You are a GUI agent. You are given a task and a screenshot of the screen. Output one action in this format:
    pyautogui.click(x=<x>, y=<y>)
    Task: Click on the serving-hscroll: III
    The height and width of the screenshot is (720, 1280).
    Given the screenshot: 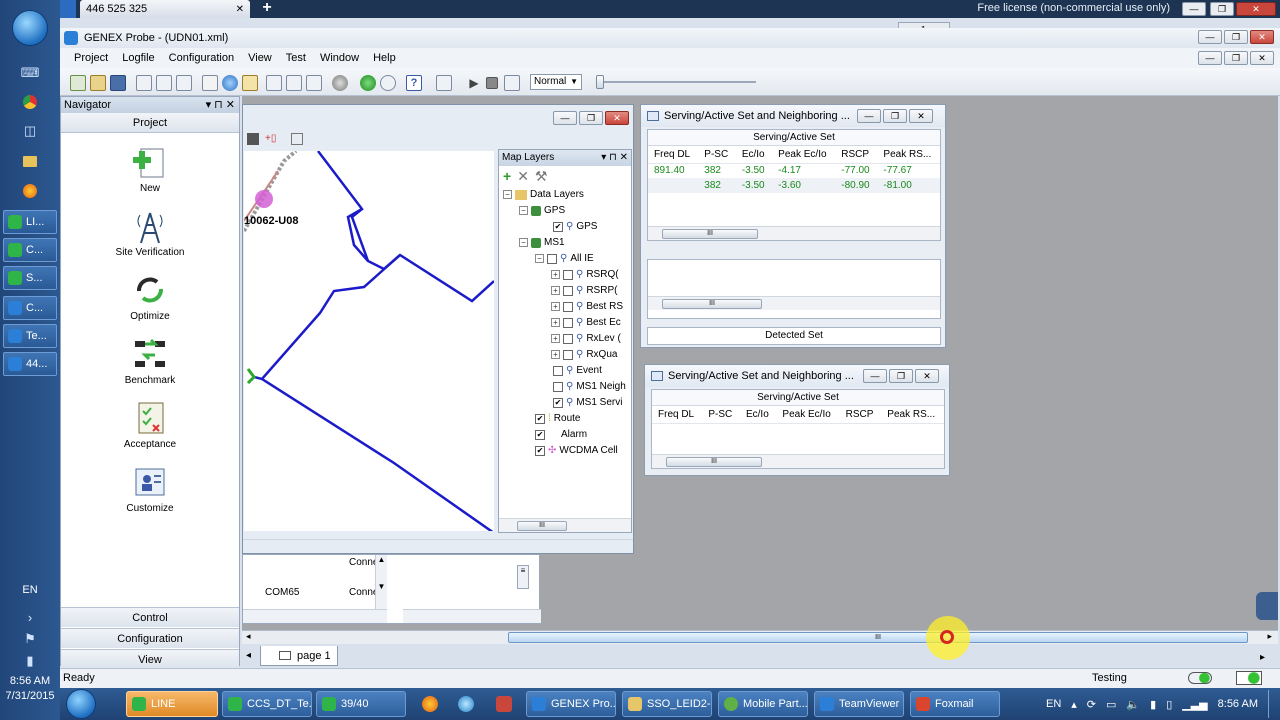 What is the action you would take?
    pyautogui.click(x=794, y=233)
    